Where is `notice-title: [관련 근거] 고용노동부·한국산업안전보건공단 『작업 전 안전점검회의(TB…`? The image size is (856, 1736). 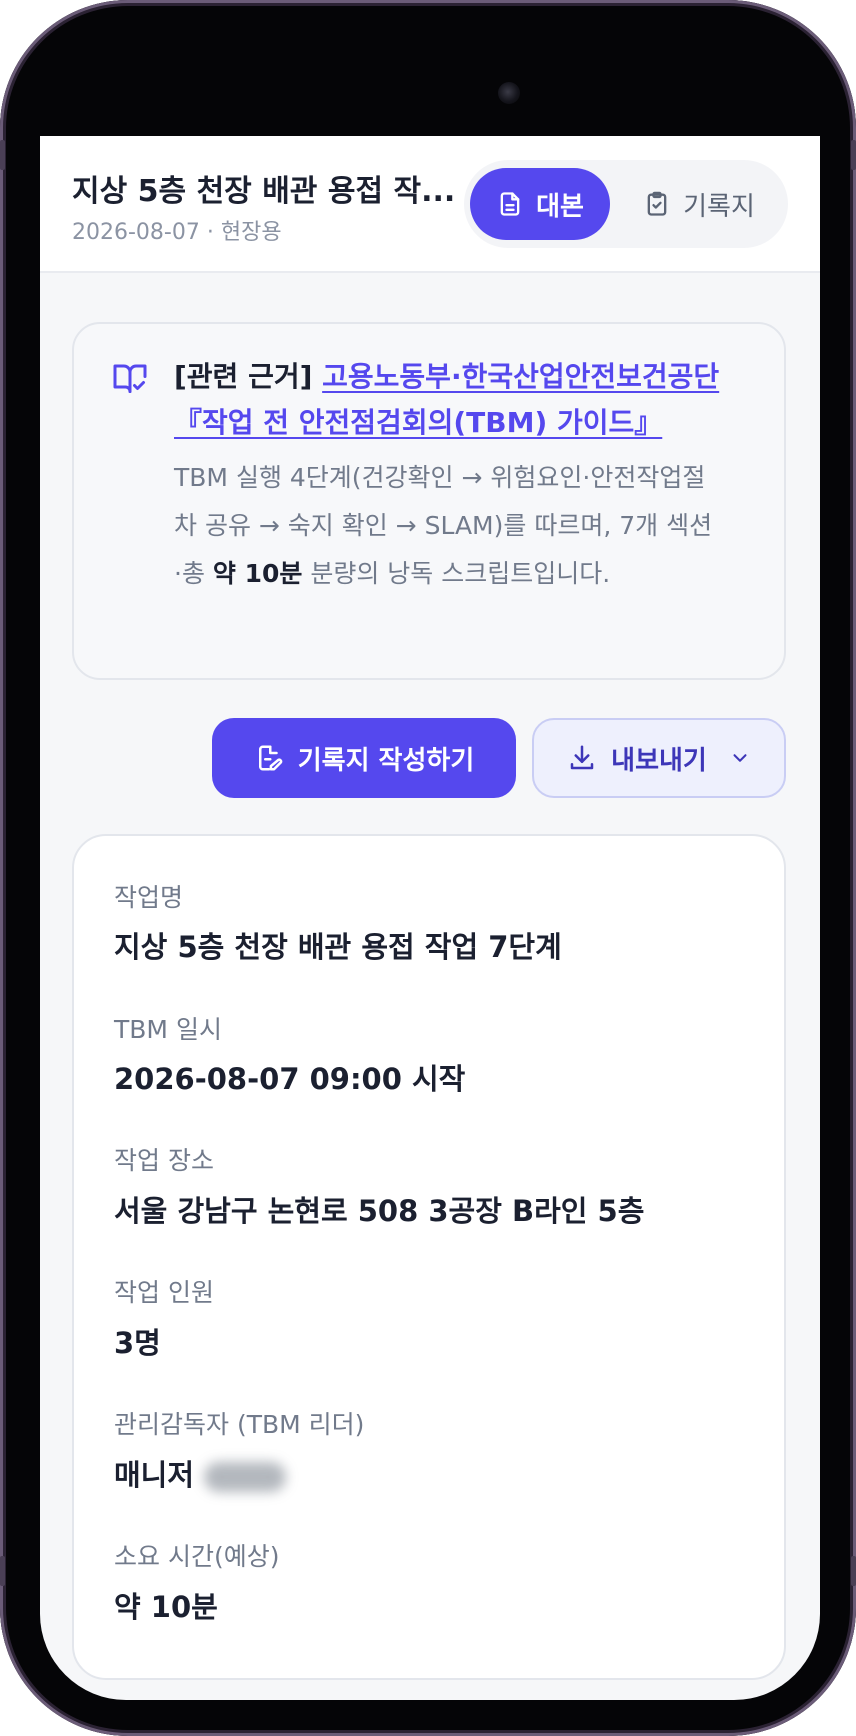
notice-title: [관련 근거] 고용노동부·한국산업안전보건공단 『작업 전 안전점검회의(TB… is located at coordinates (464, 400).